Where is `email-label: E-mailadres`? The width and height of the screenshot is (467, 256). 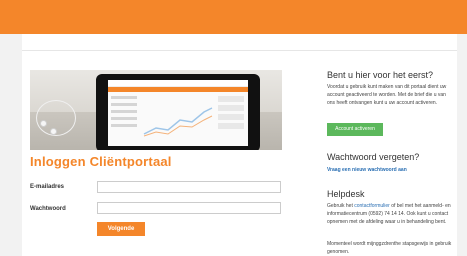 email-label: E-mailadres is located at coordinates (47, 187).